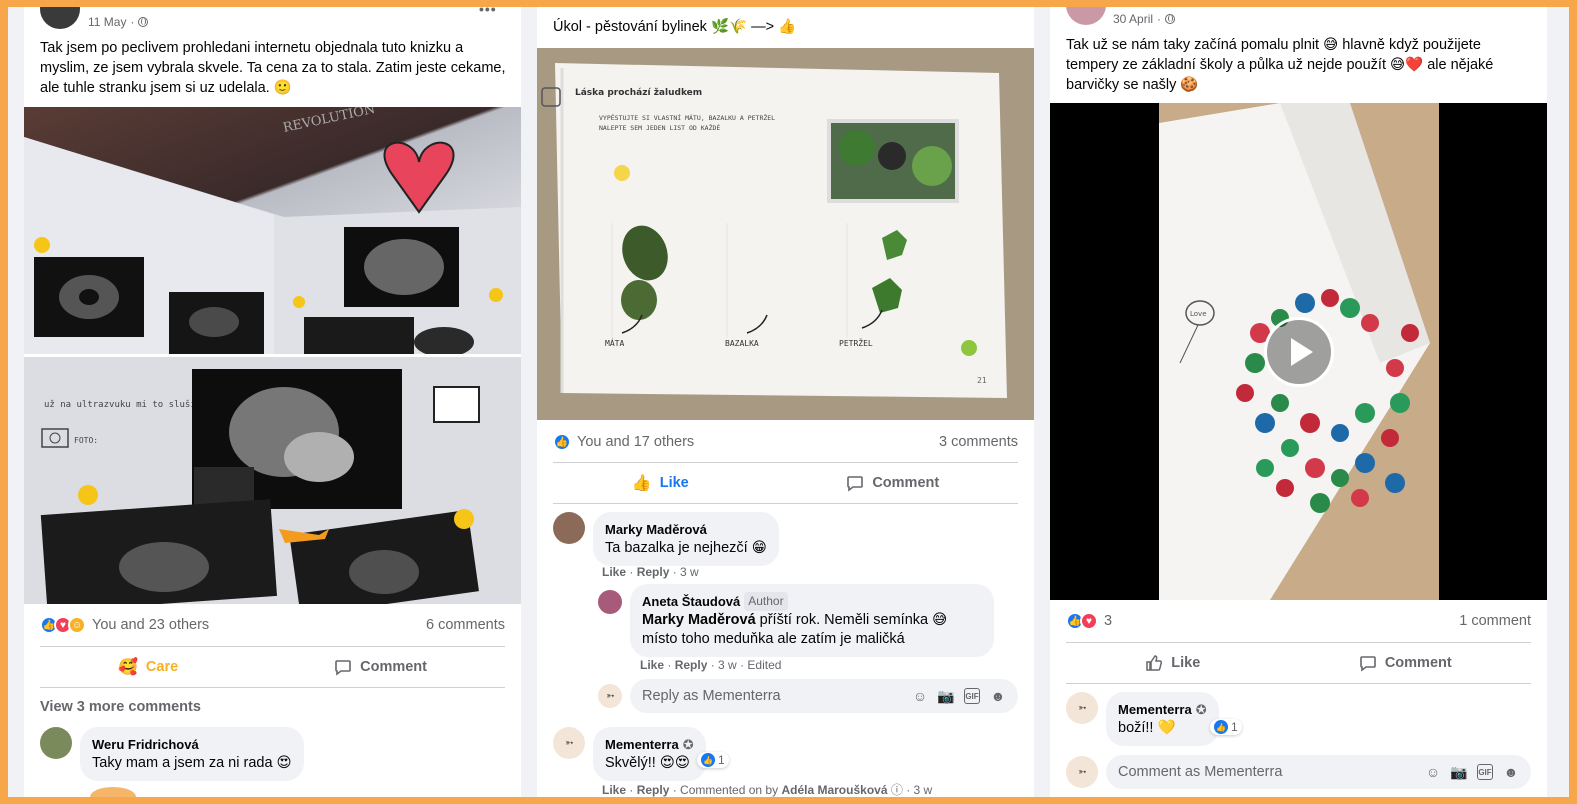 This screenshot has height=804, width=1577. Describe the element at coordinates (764, 665) in the screenshot. I see `edited-label: Edited` at that location.